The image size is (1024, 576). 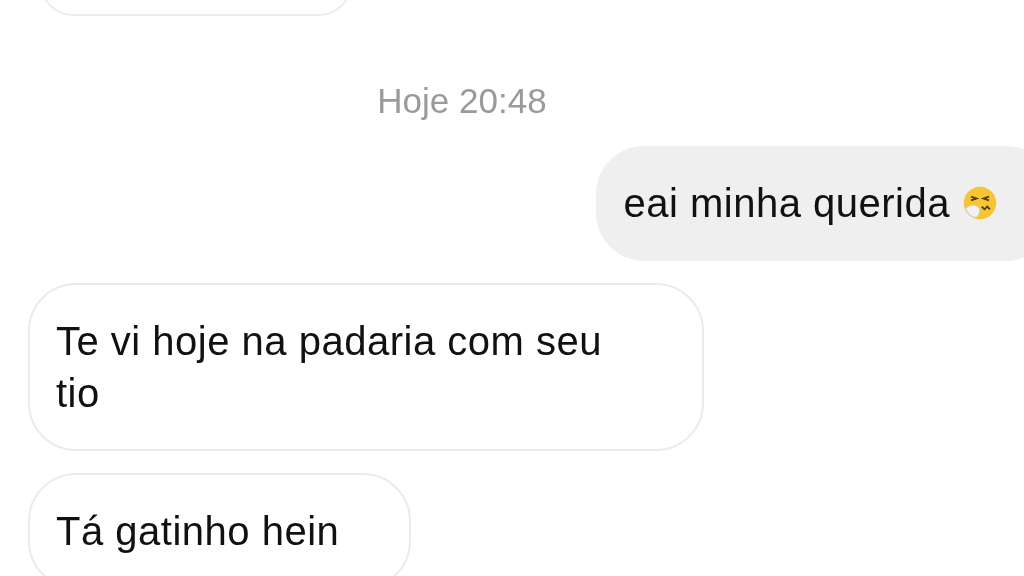 What do you see at coordinates (809, 203) in the screenshot?
I see `message-bubble: eai minha querida` at bounding box center [809, 203].